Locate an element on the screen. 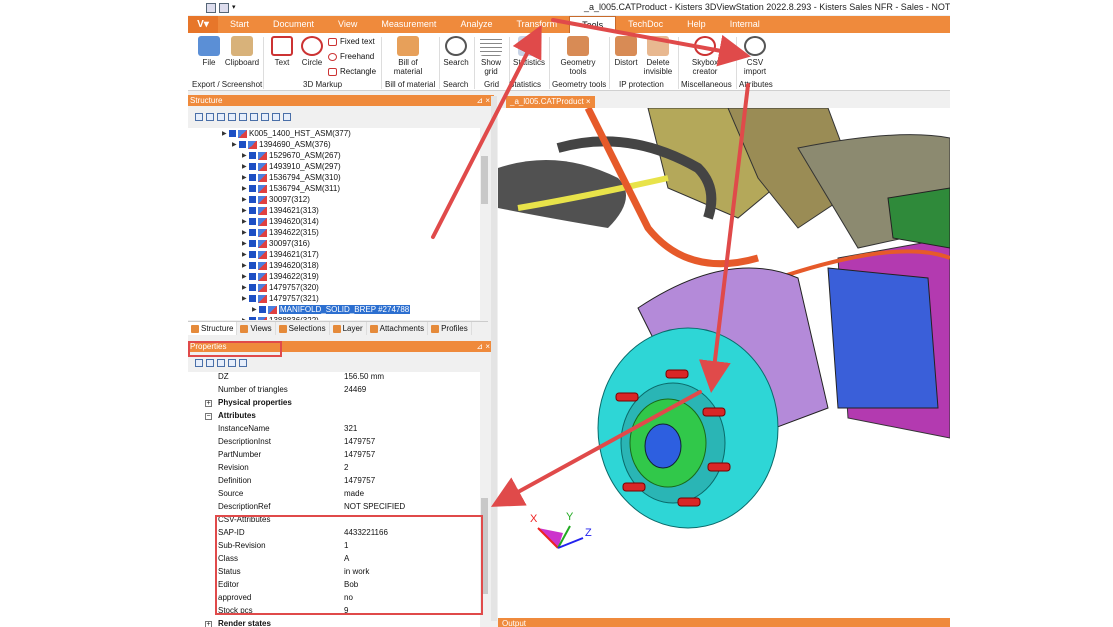 Image resolution: width=1113 pixels, height=627 pixels. copy-icon is located at coordinates (221, 363).